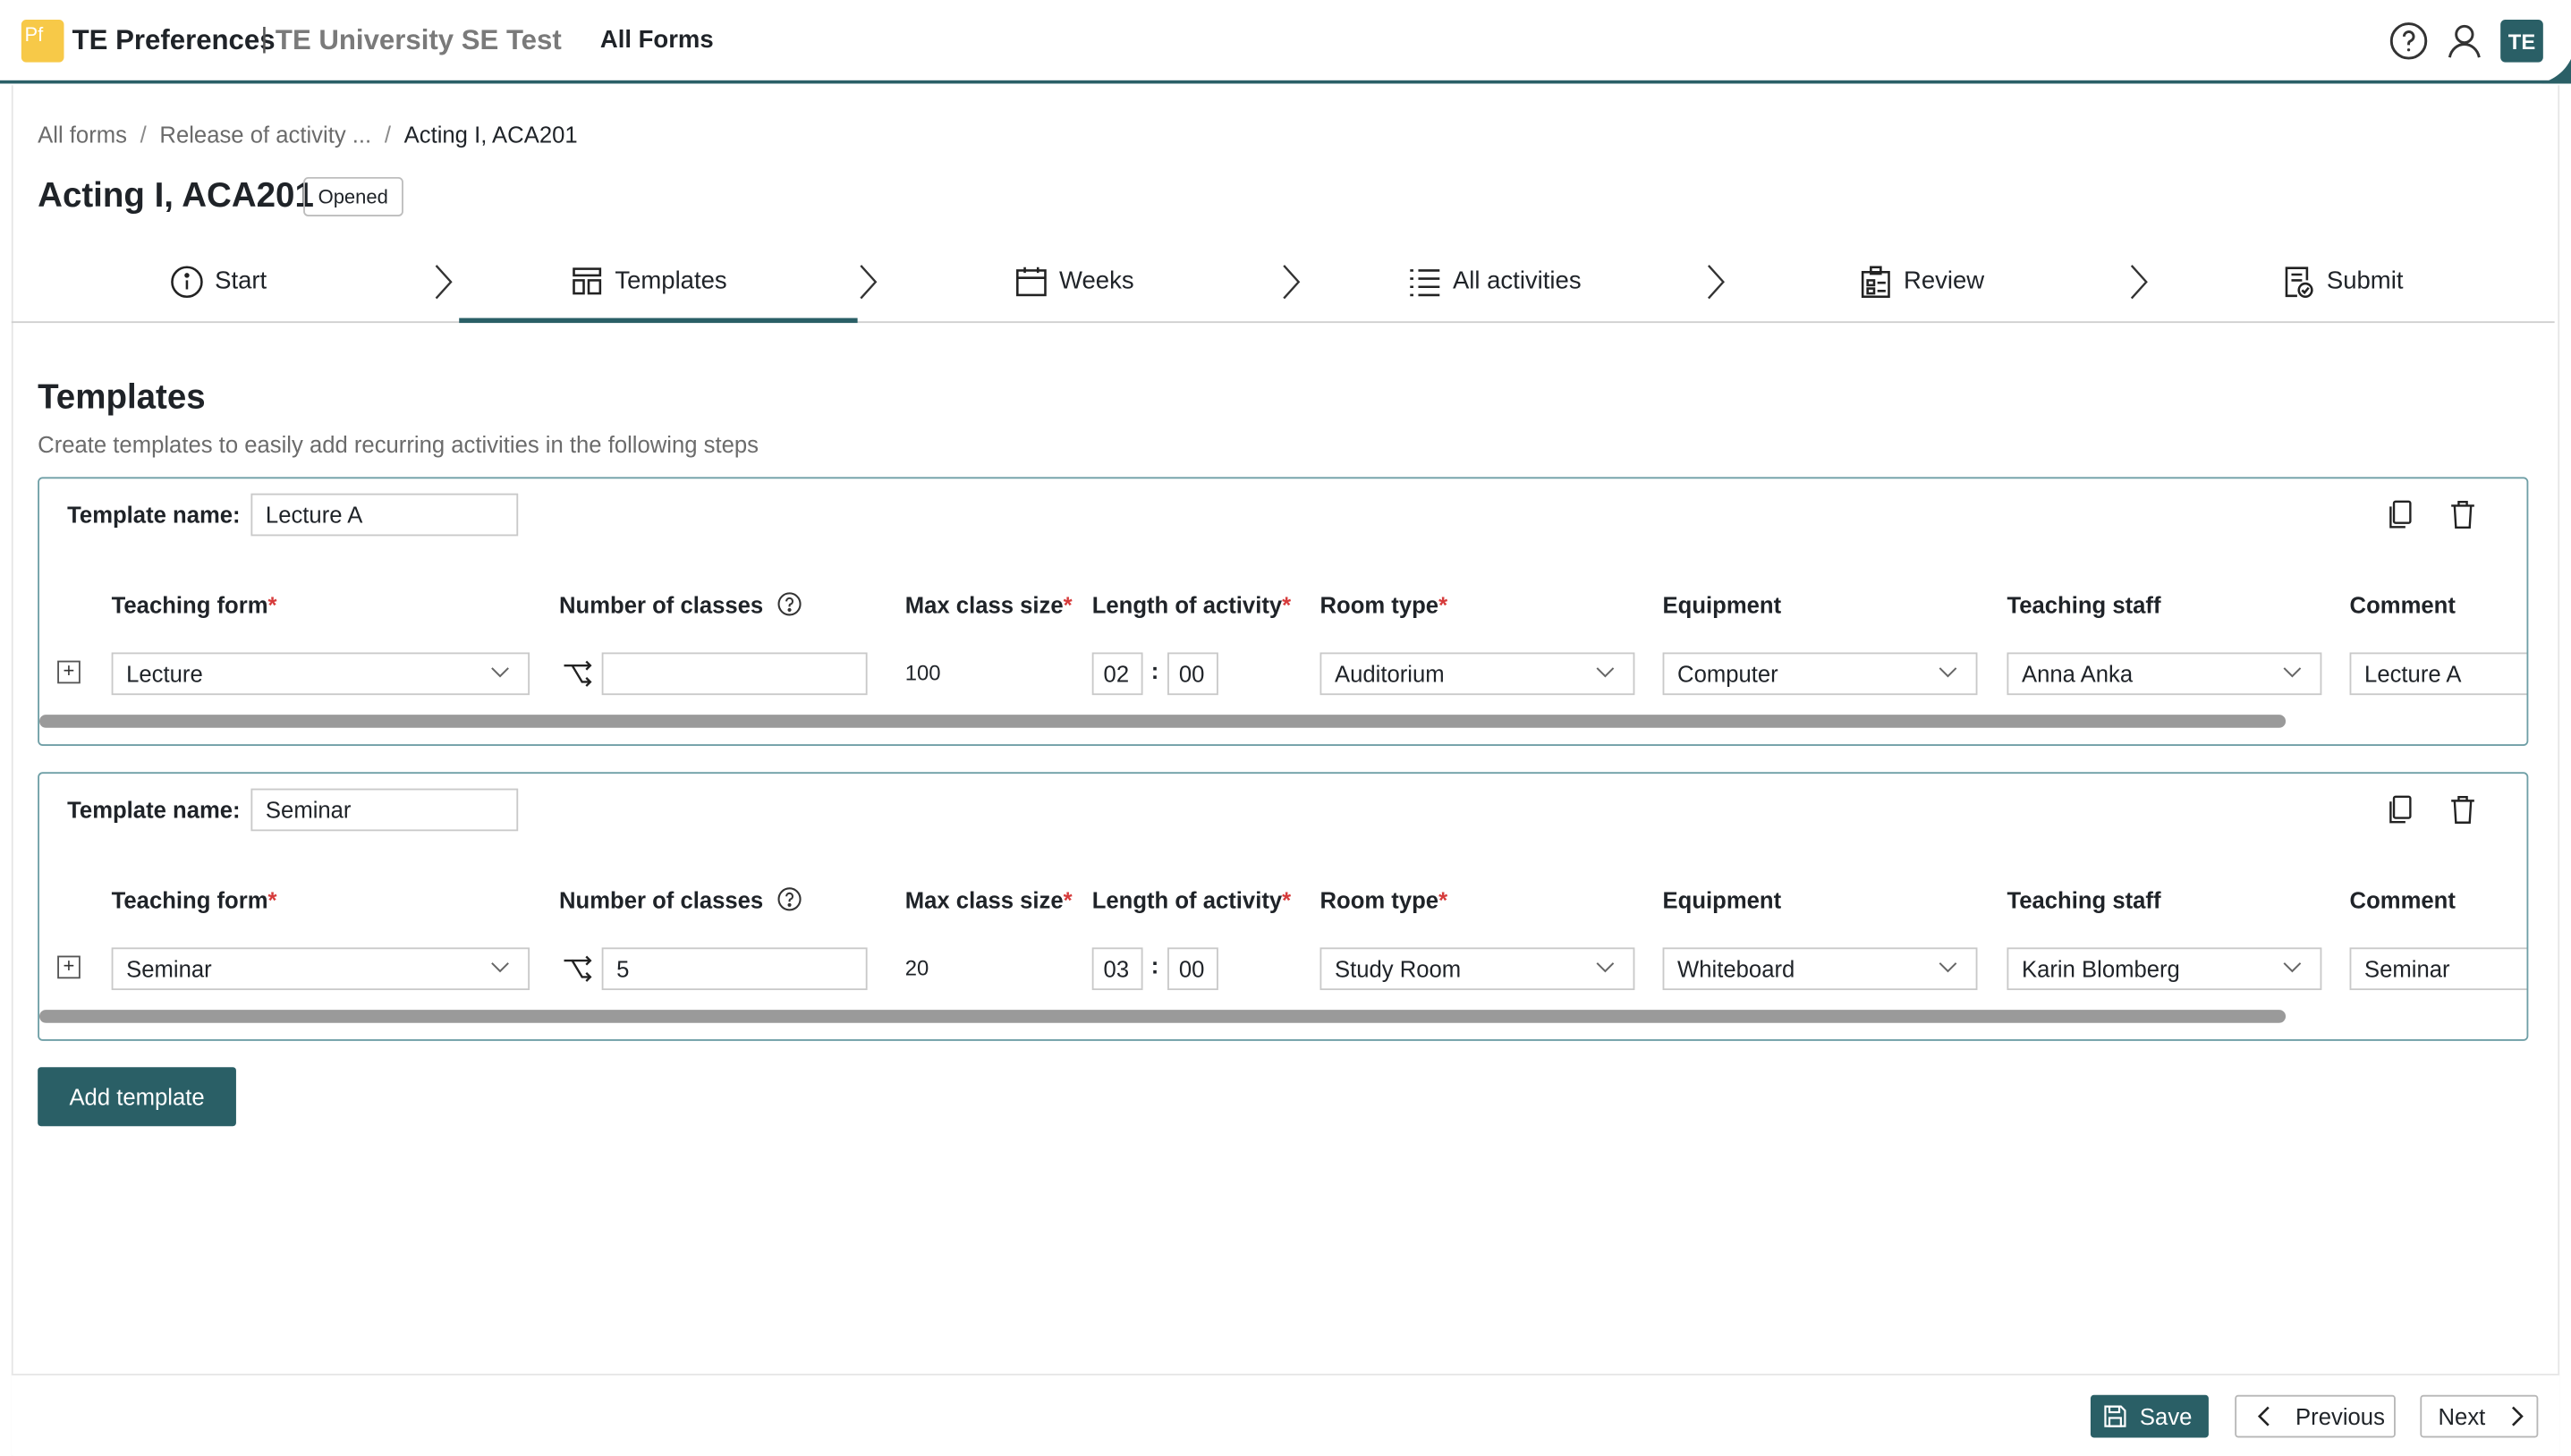 The width and height of the screenshot is (2571, 1456). Describe the element at coordinates (1477, 674) in the screenshot. I see `room-type-select: Auditorium` at that location.